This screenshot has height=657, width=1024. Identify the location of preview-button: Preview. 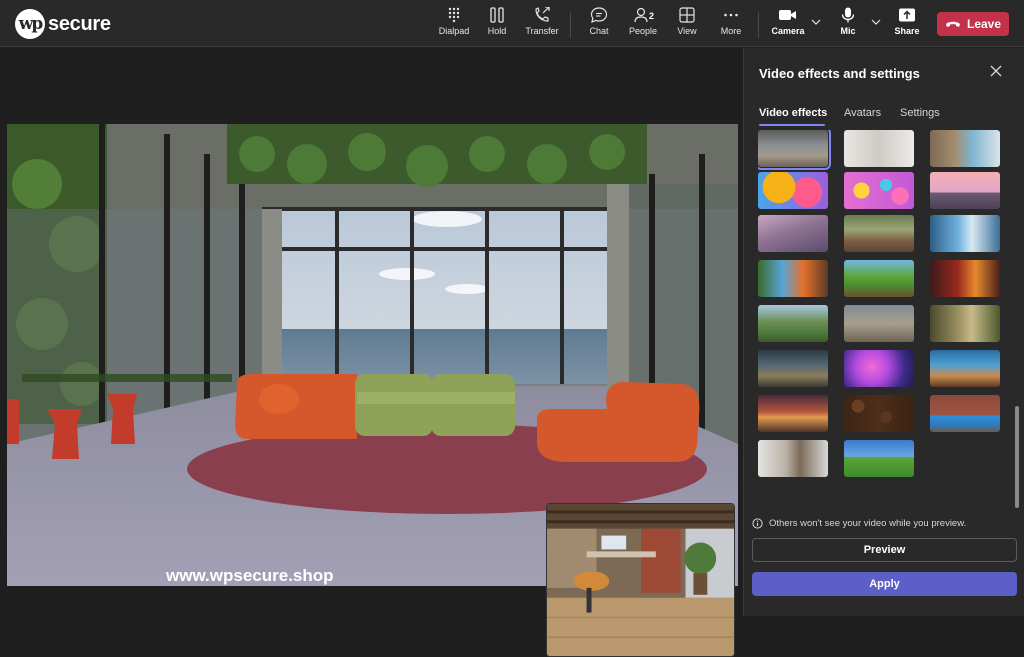
(884, 550).